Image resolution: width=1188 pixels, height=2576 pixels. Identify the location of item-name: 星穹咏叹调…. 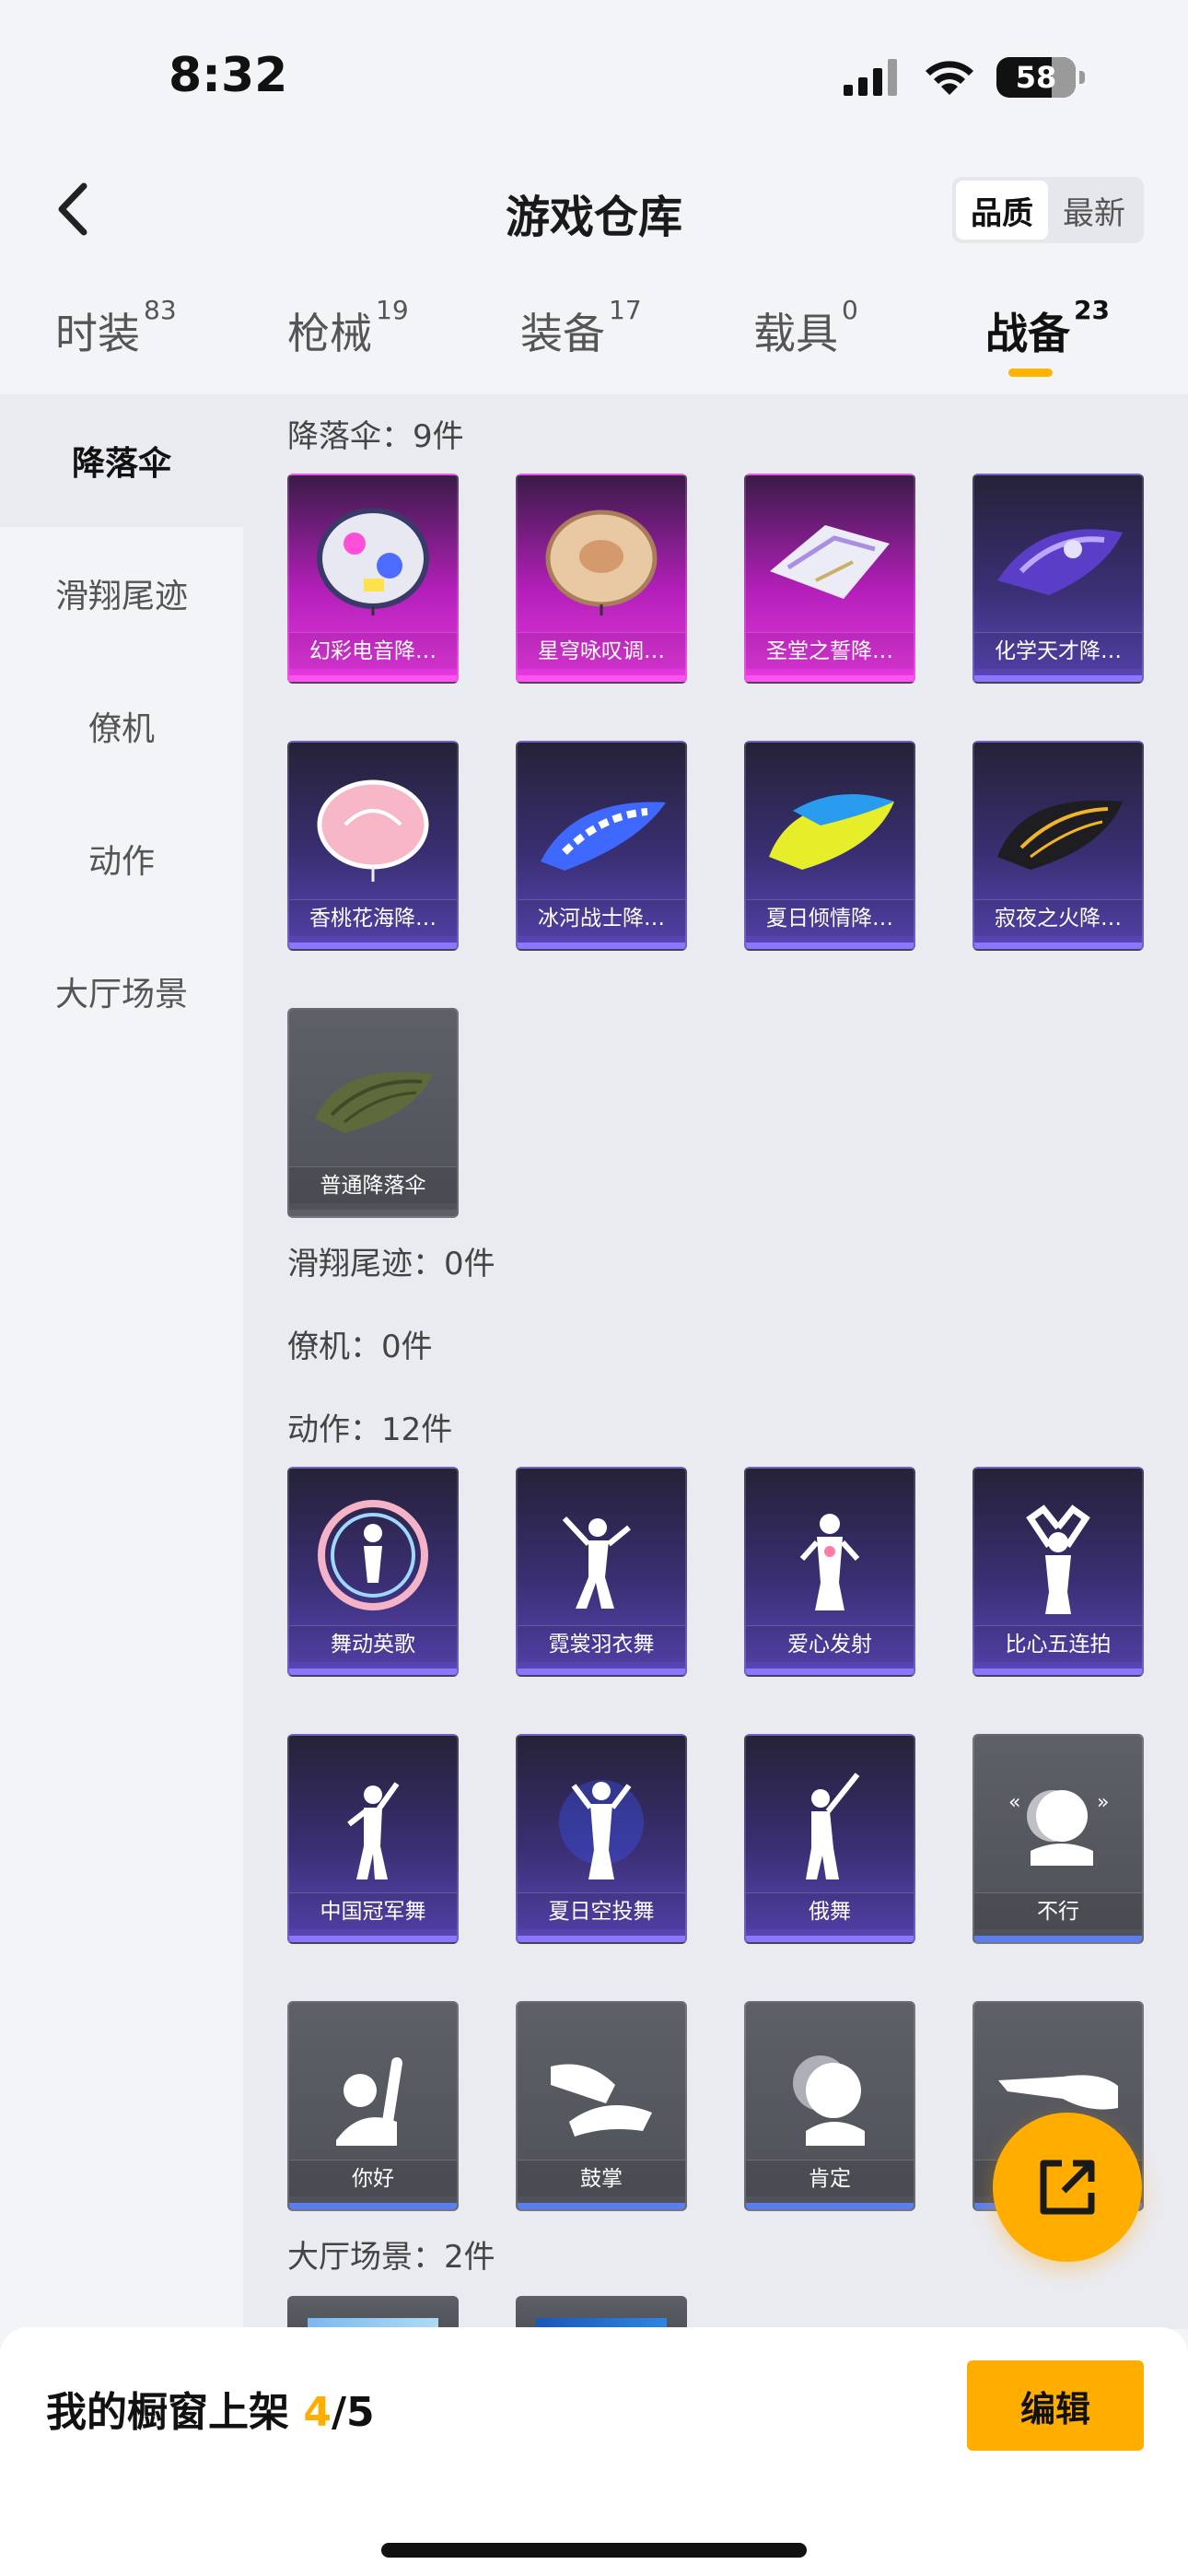
(601, 650).